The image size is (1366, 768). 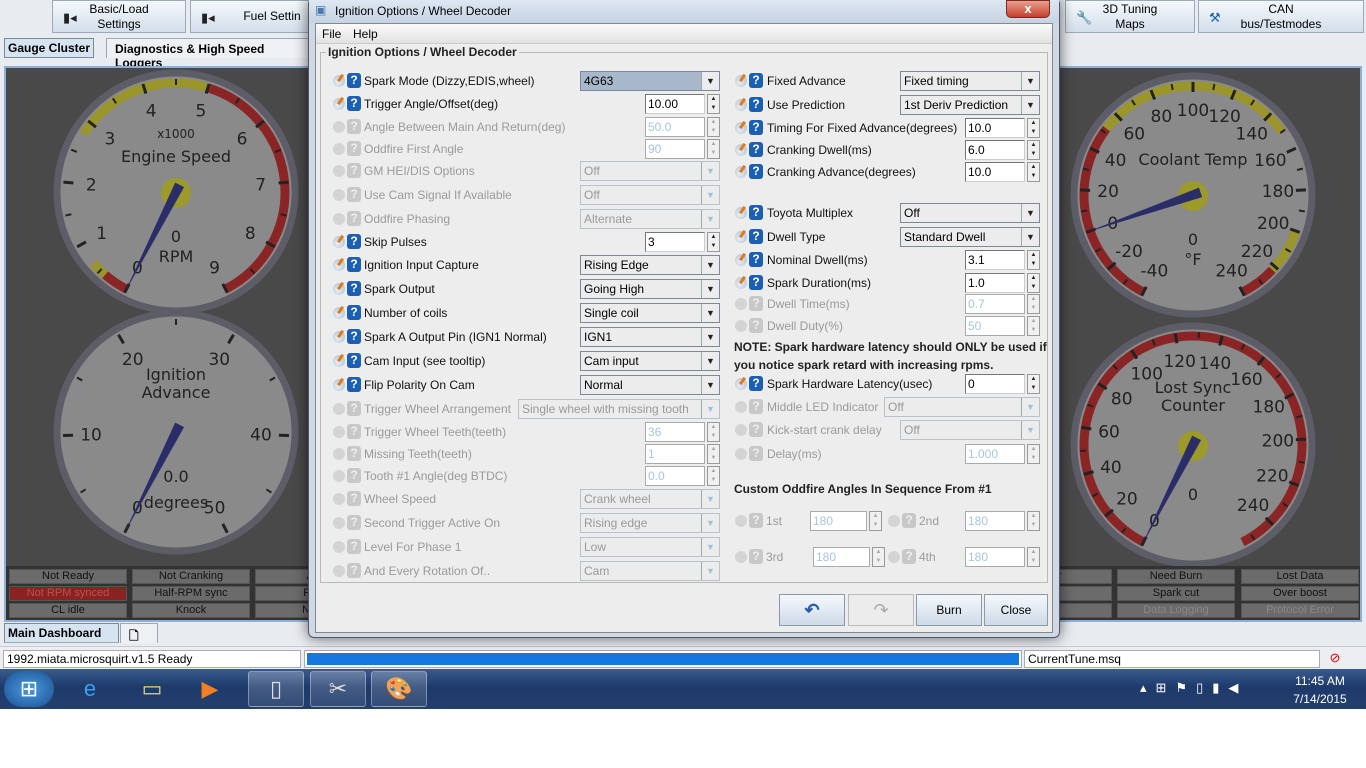 What do you see at coordinates (29, 689) in the screenshot?
I see `start-button: ⊞` at bounding box center [29, 689].